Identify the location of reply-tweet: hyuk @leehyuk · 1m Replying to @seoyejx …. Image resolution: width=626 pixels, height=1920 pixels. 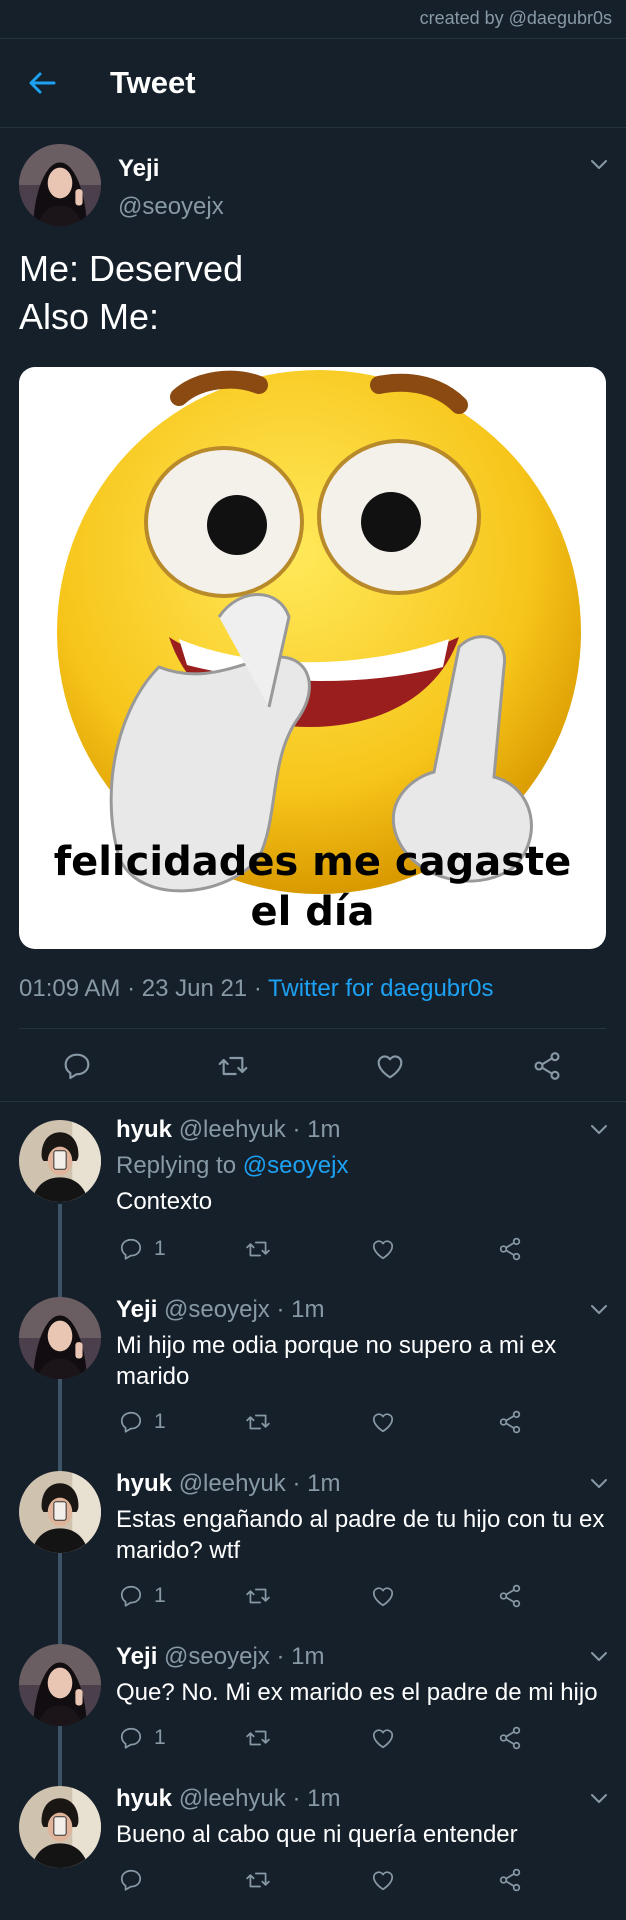
(313, 1191).